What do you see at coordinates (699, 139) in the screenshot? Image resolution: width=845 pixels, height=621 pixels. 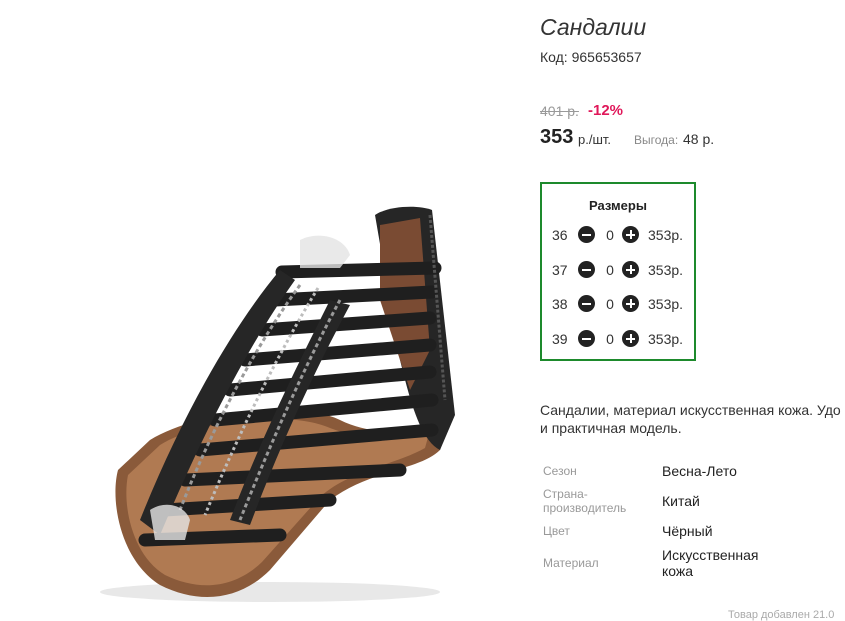 I see `benefit-value: 48 р.` at bounding box center [699, 139].